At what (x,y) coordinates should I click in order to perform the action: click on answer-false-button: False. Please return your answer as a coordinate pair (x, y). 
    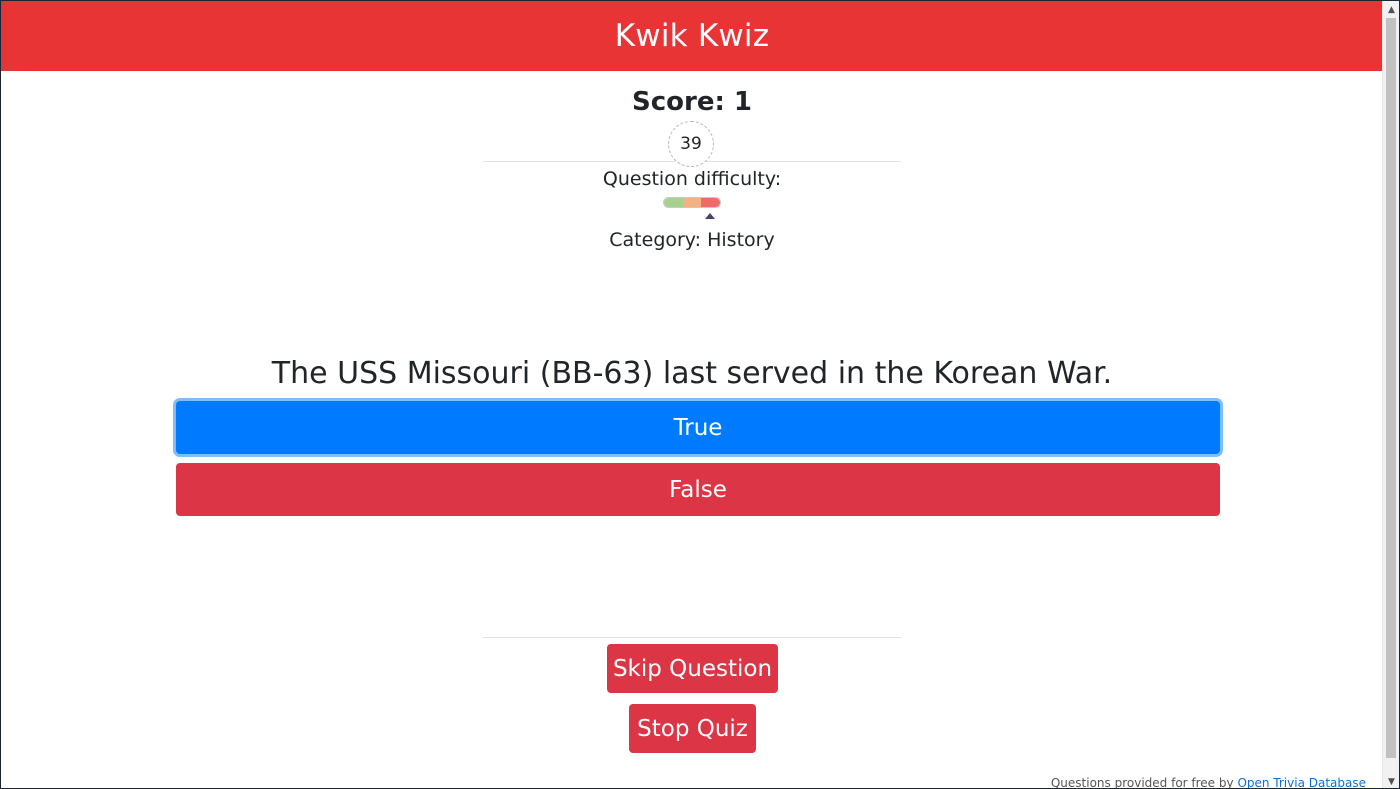
    Looking at the image, I should click on (698, 489).